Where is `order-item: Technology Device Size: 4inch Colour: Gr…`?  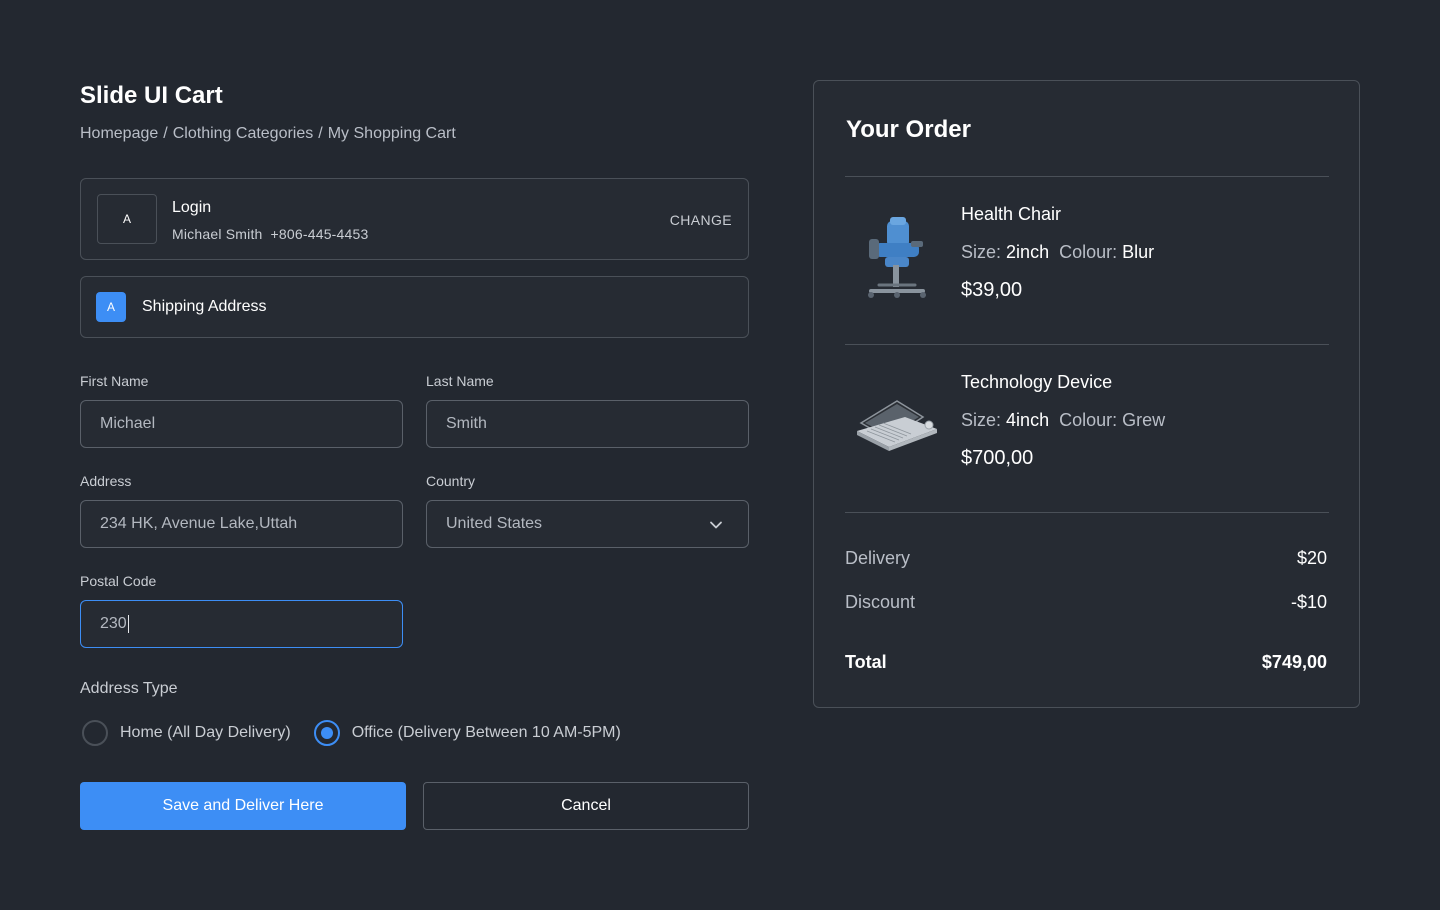
order-item: Technology Device Size: 4inch Colour: Gr… is located at coordinates (1087, 427).